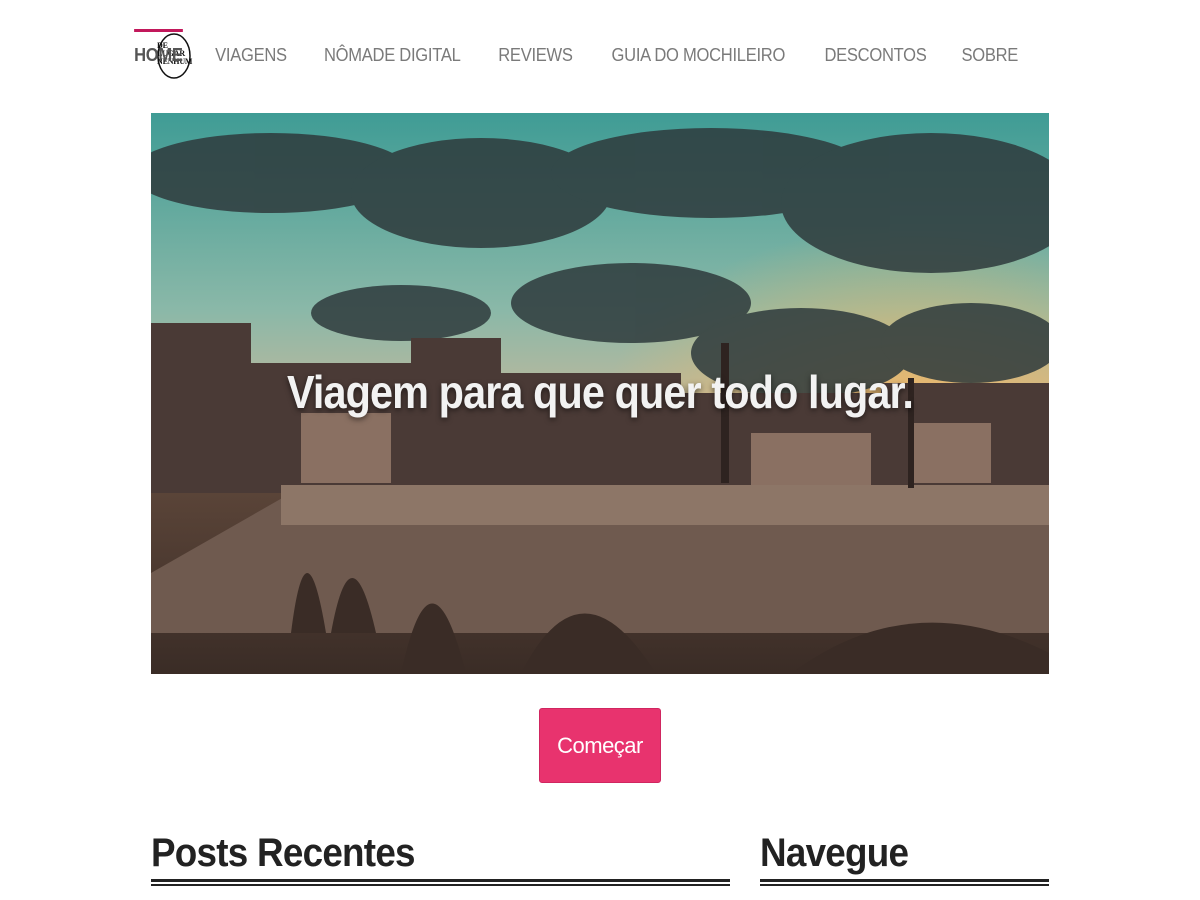 Image resolution: width=1200 pixels, height=900 pixels. What do you see at coordinates (251, 51) in the screenshot?
I see `nav-item-viagens: VIAGENS` at bounding box center [251, 51].